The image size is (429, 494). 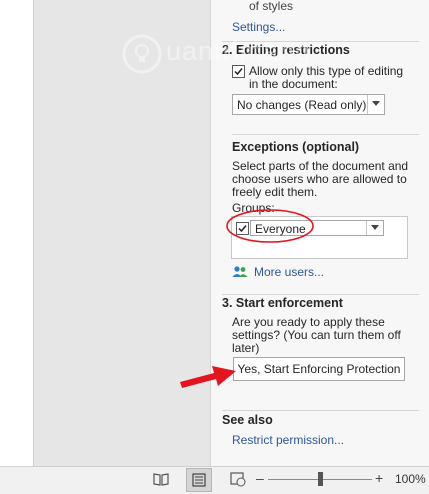 What do you see at coordinates (214, 480) in the screenshot?
I see `status-bar: – + 100%` at bounding box center [214, 480].